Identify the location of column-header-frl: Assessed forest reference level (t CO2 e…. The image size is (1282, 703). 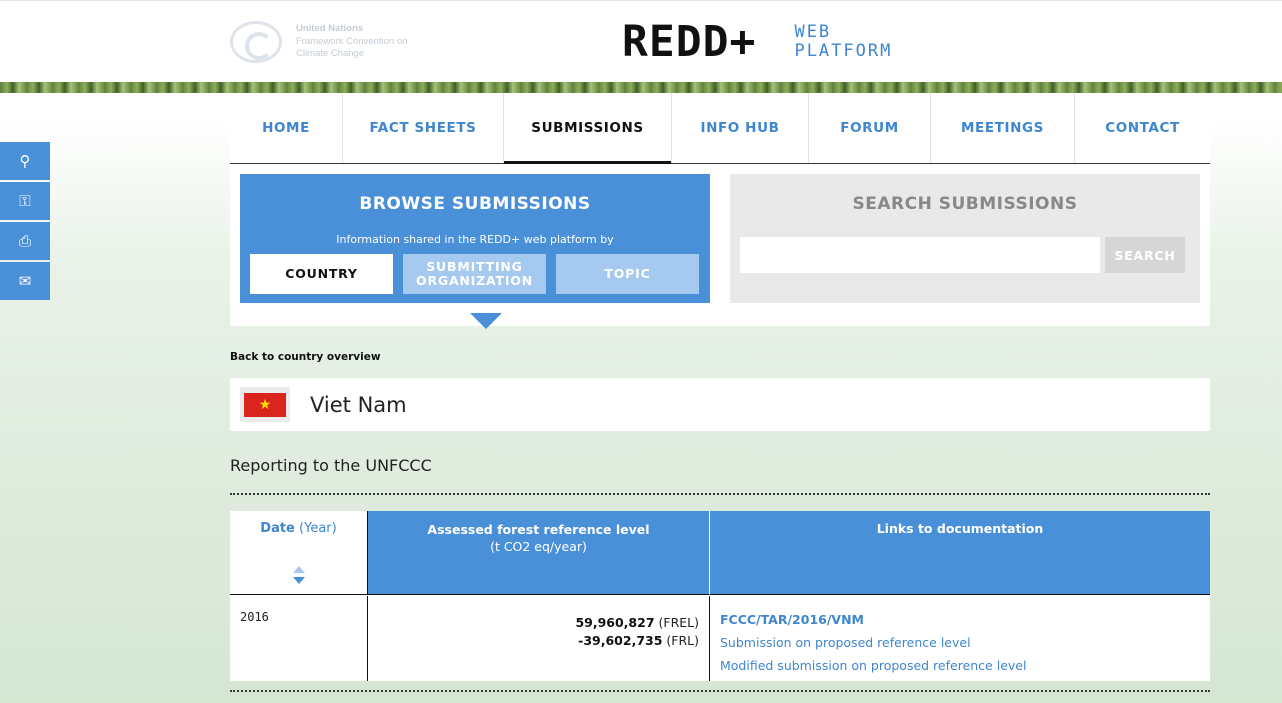
(539, 553).